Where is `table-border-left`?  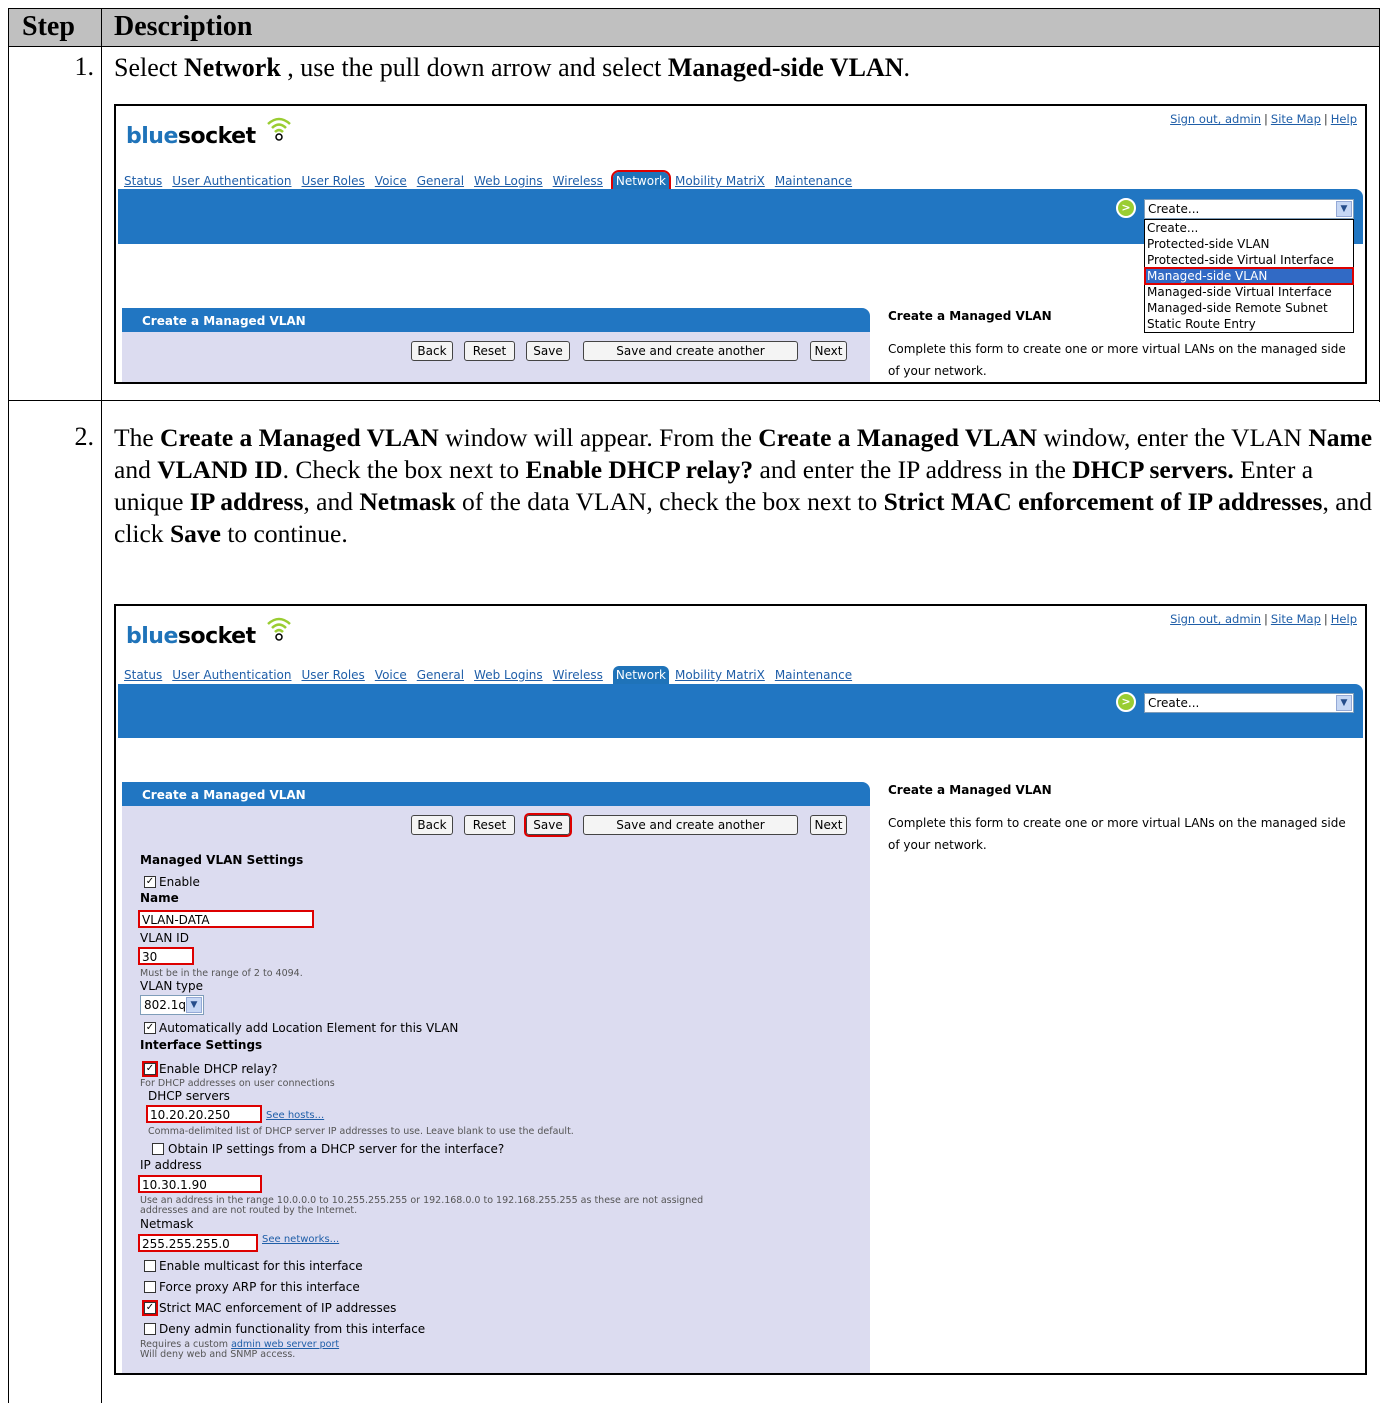
table-border-left is located at coordinates (8, 901).